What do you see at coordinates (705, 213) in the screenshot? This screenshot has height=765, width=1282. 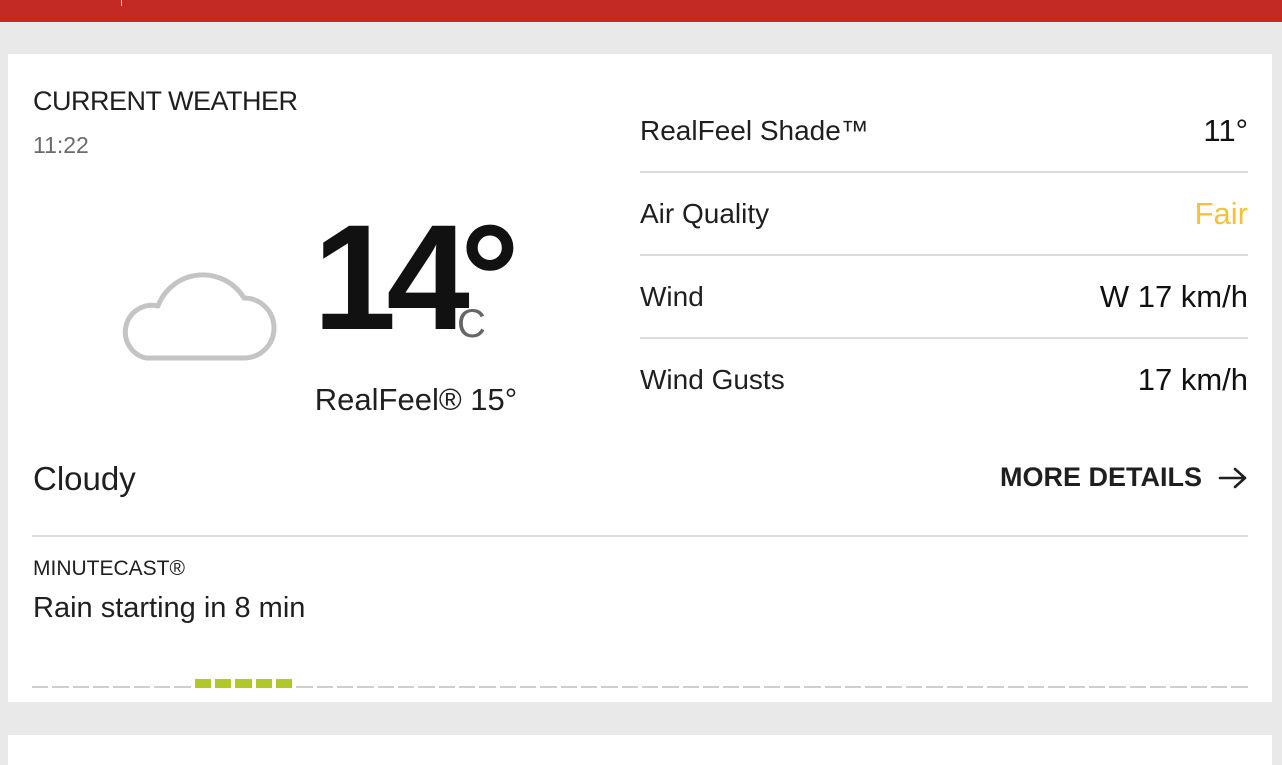 I see `detail-label: Air Quality` at bounding box center [705, 213].